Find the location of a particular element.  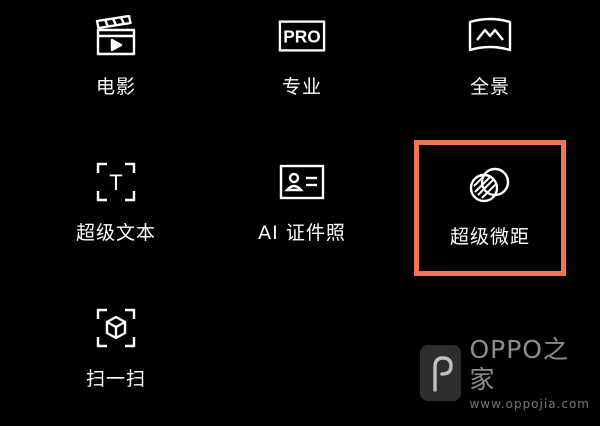

mode-movie: 电影 is located at coordinates (116, 74).